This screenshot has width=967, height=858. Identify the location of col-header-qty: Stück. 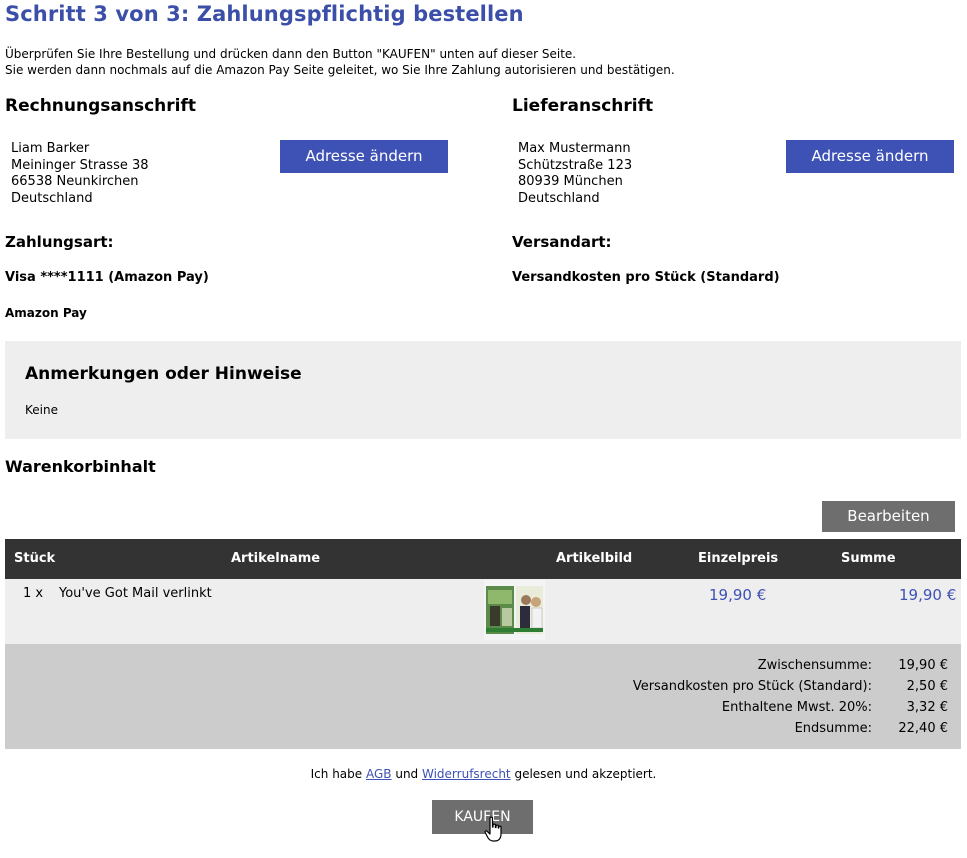
(35, 558).